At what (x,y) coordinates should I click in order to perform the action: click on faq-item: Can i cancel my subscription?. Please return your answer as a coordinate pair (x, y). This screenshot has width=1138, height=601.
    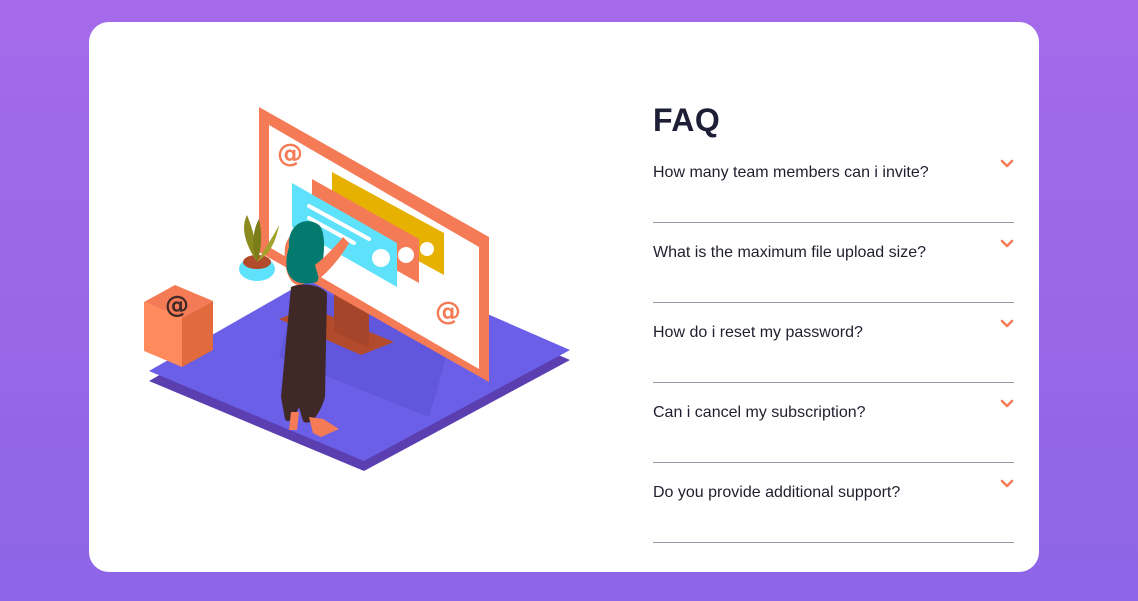
    Looking at the image, I should click on (833, 431).